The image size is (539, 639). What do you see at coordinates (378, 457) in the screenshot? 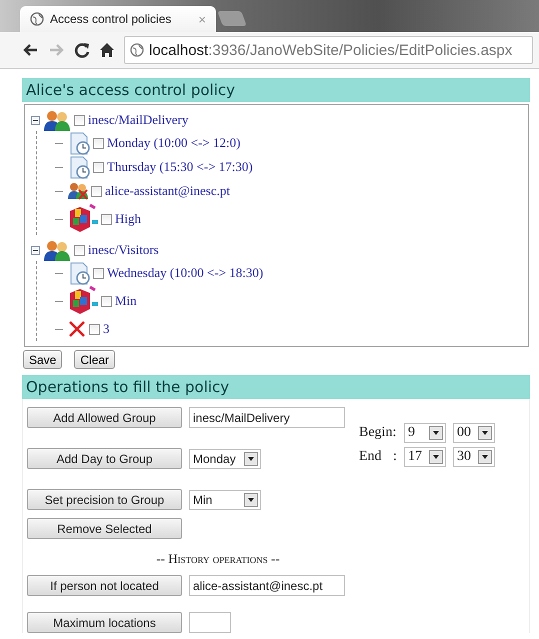
I see `field-label: End :` at bounding box center [378, 457].